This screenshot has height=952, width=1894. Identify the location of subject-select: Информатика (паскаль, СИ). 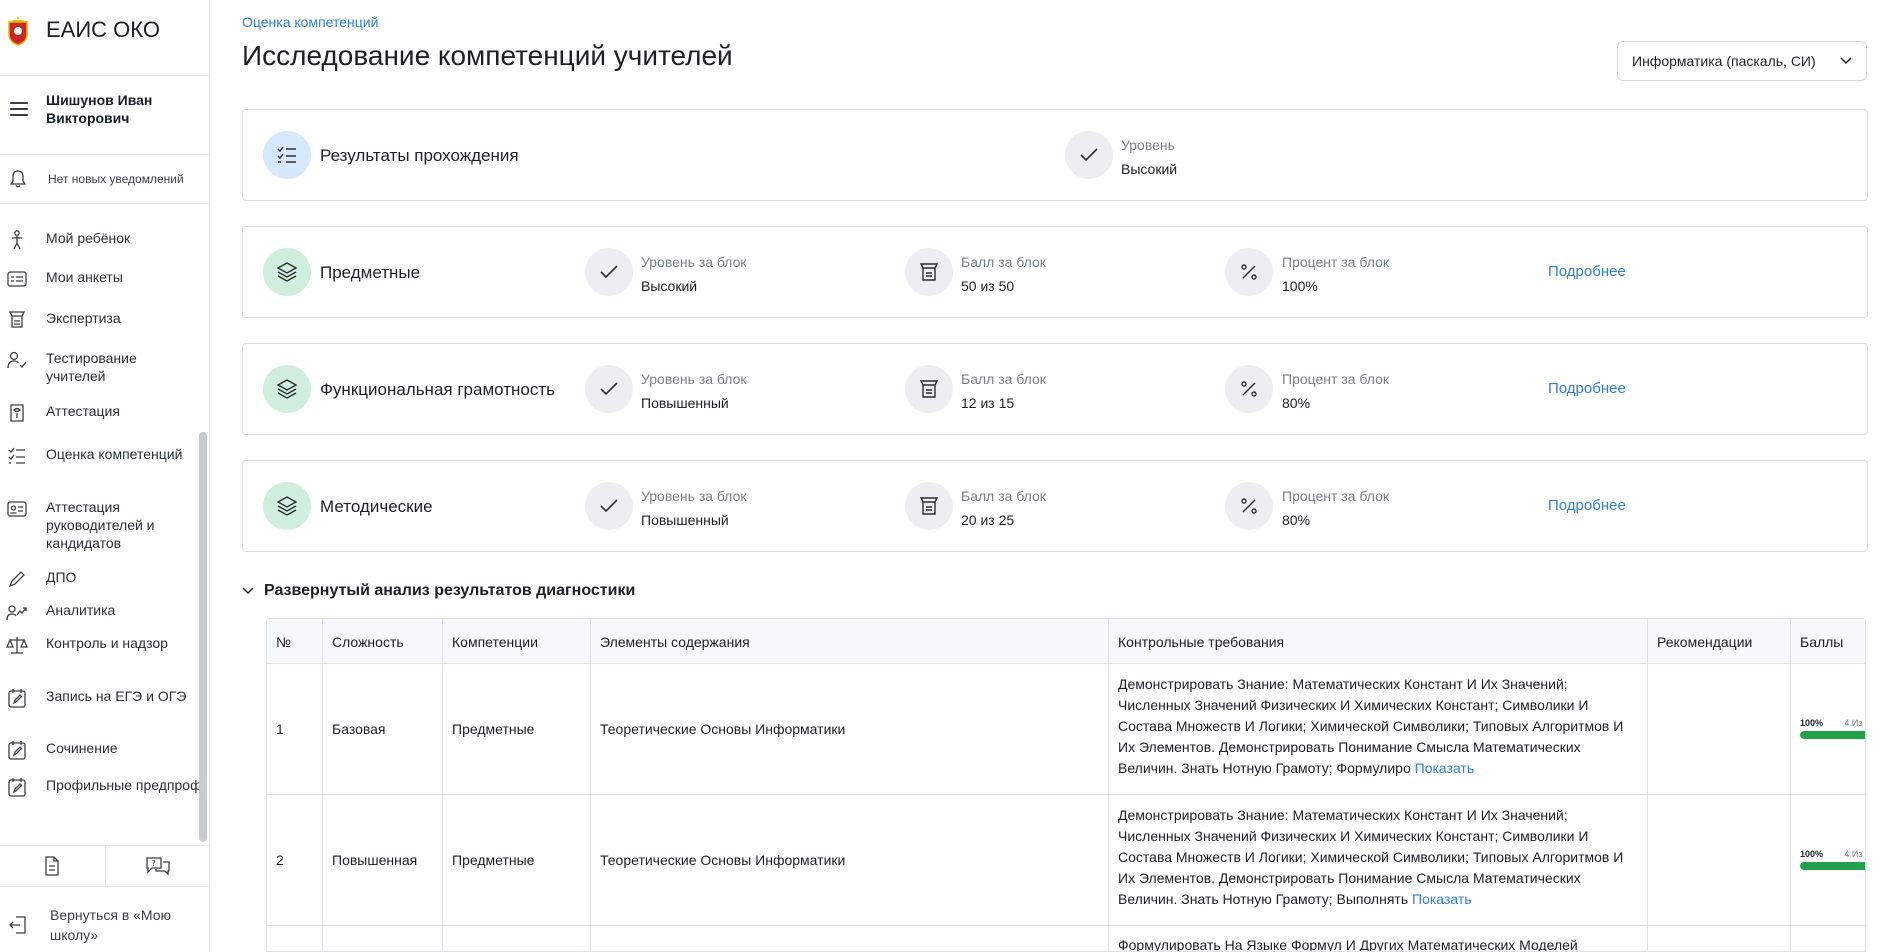
(1742, 61).